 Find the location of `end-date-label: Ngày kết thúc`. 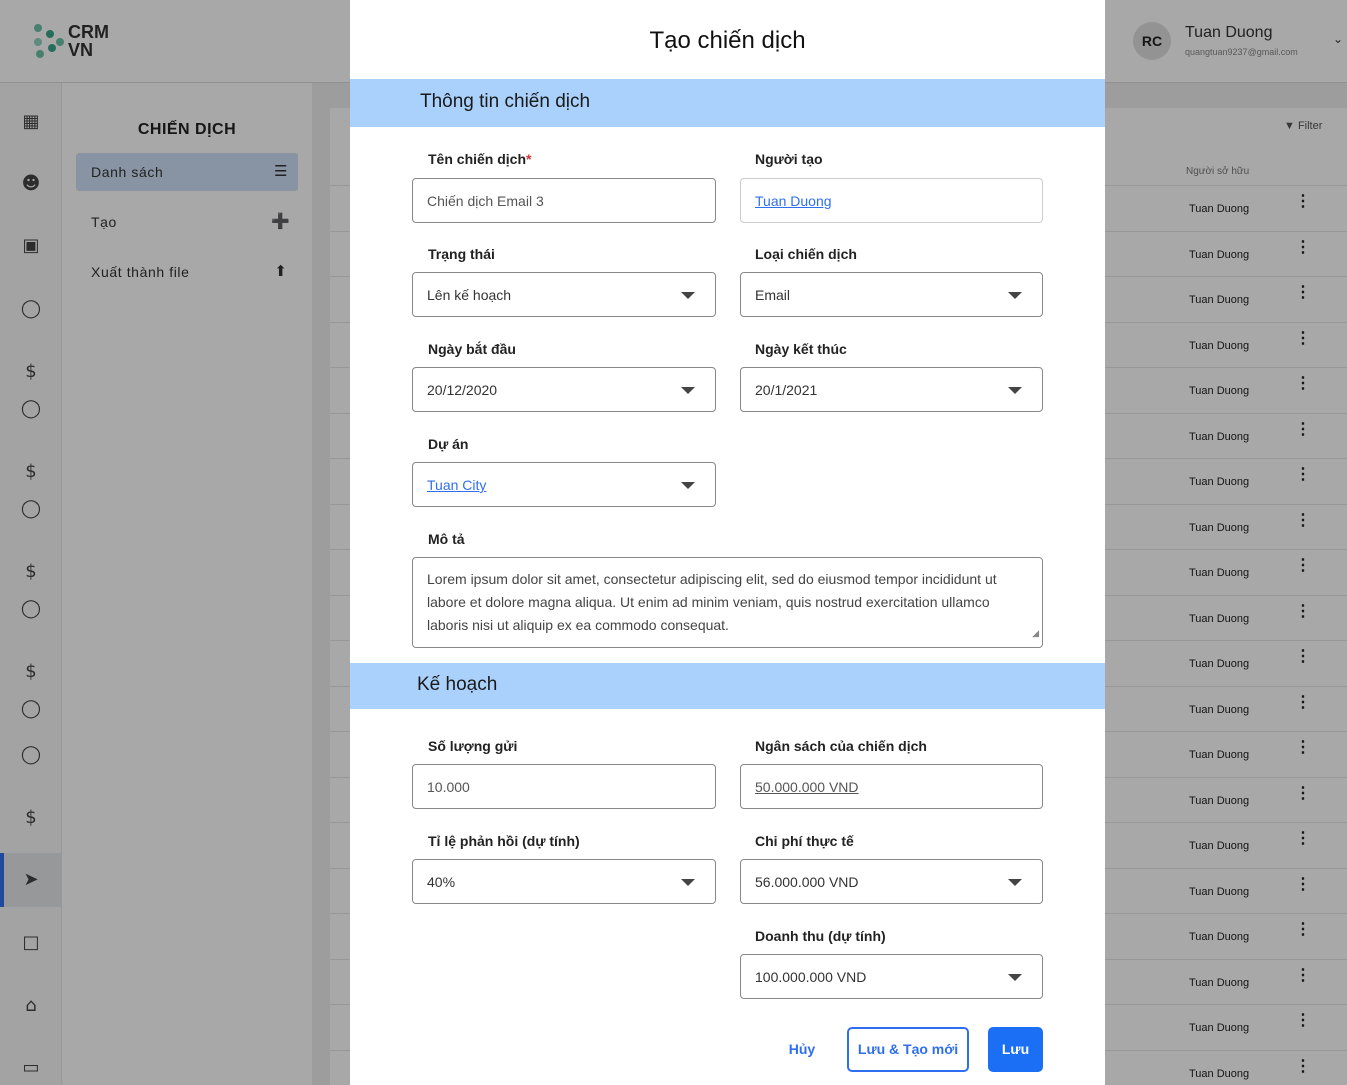

end-date-label: Ngày kết thúc is located at coordinates (801, 349).